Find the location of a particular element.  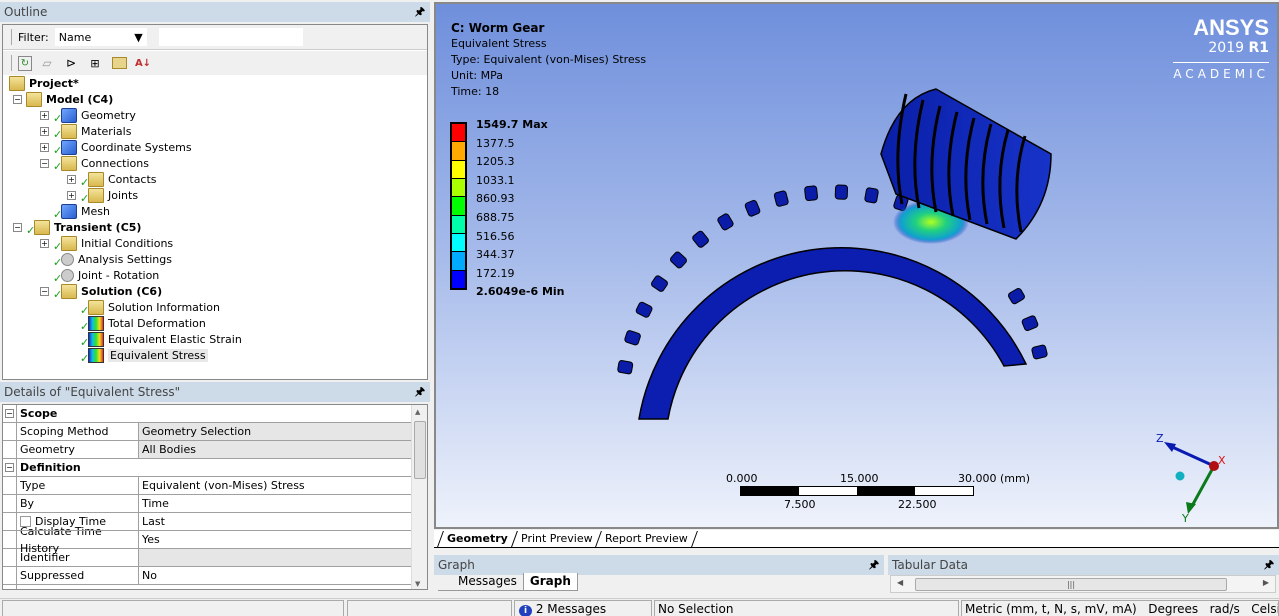

details-row: By Time is located at coordinates (207, 504).